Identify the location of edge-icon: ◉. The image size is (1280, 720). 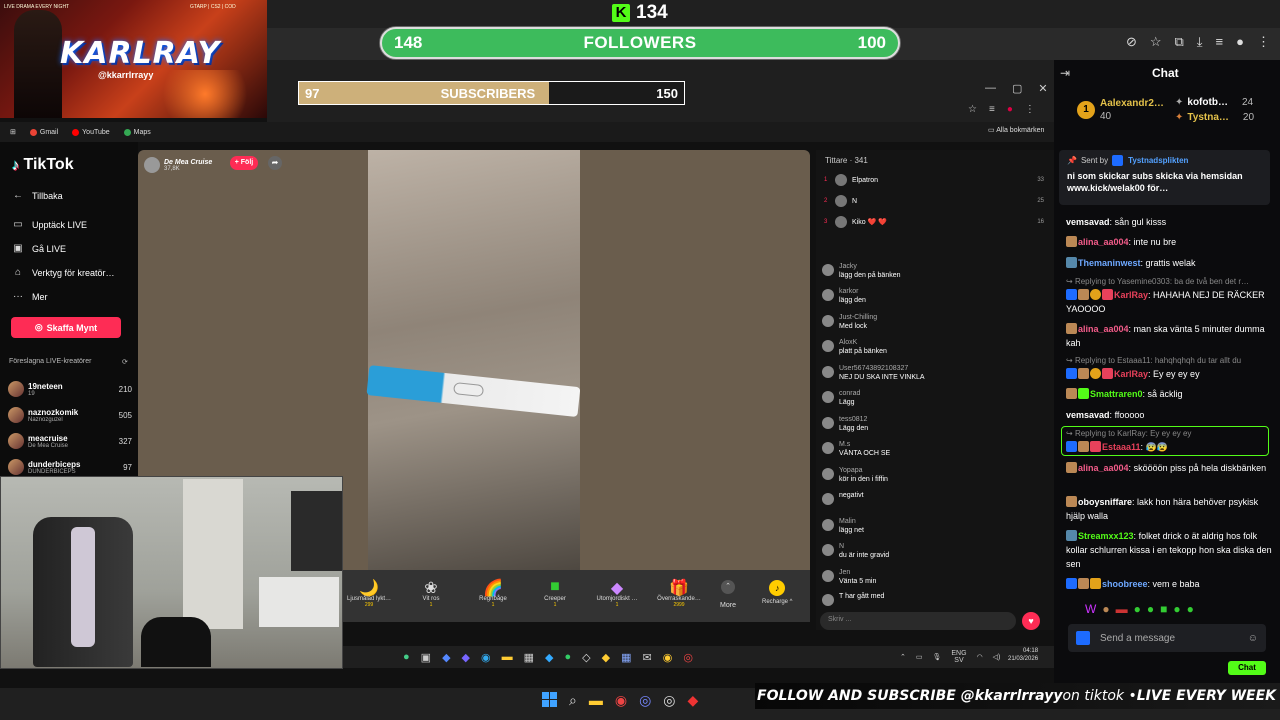
(486, 657).